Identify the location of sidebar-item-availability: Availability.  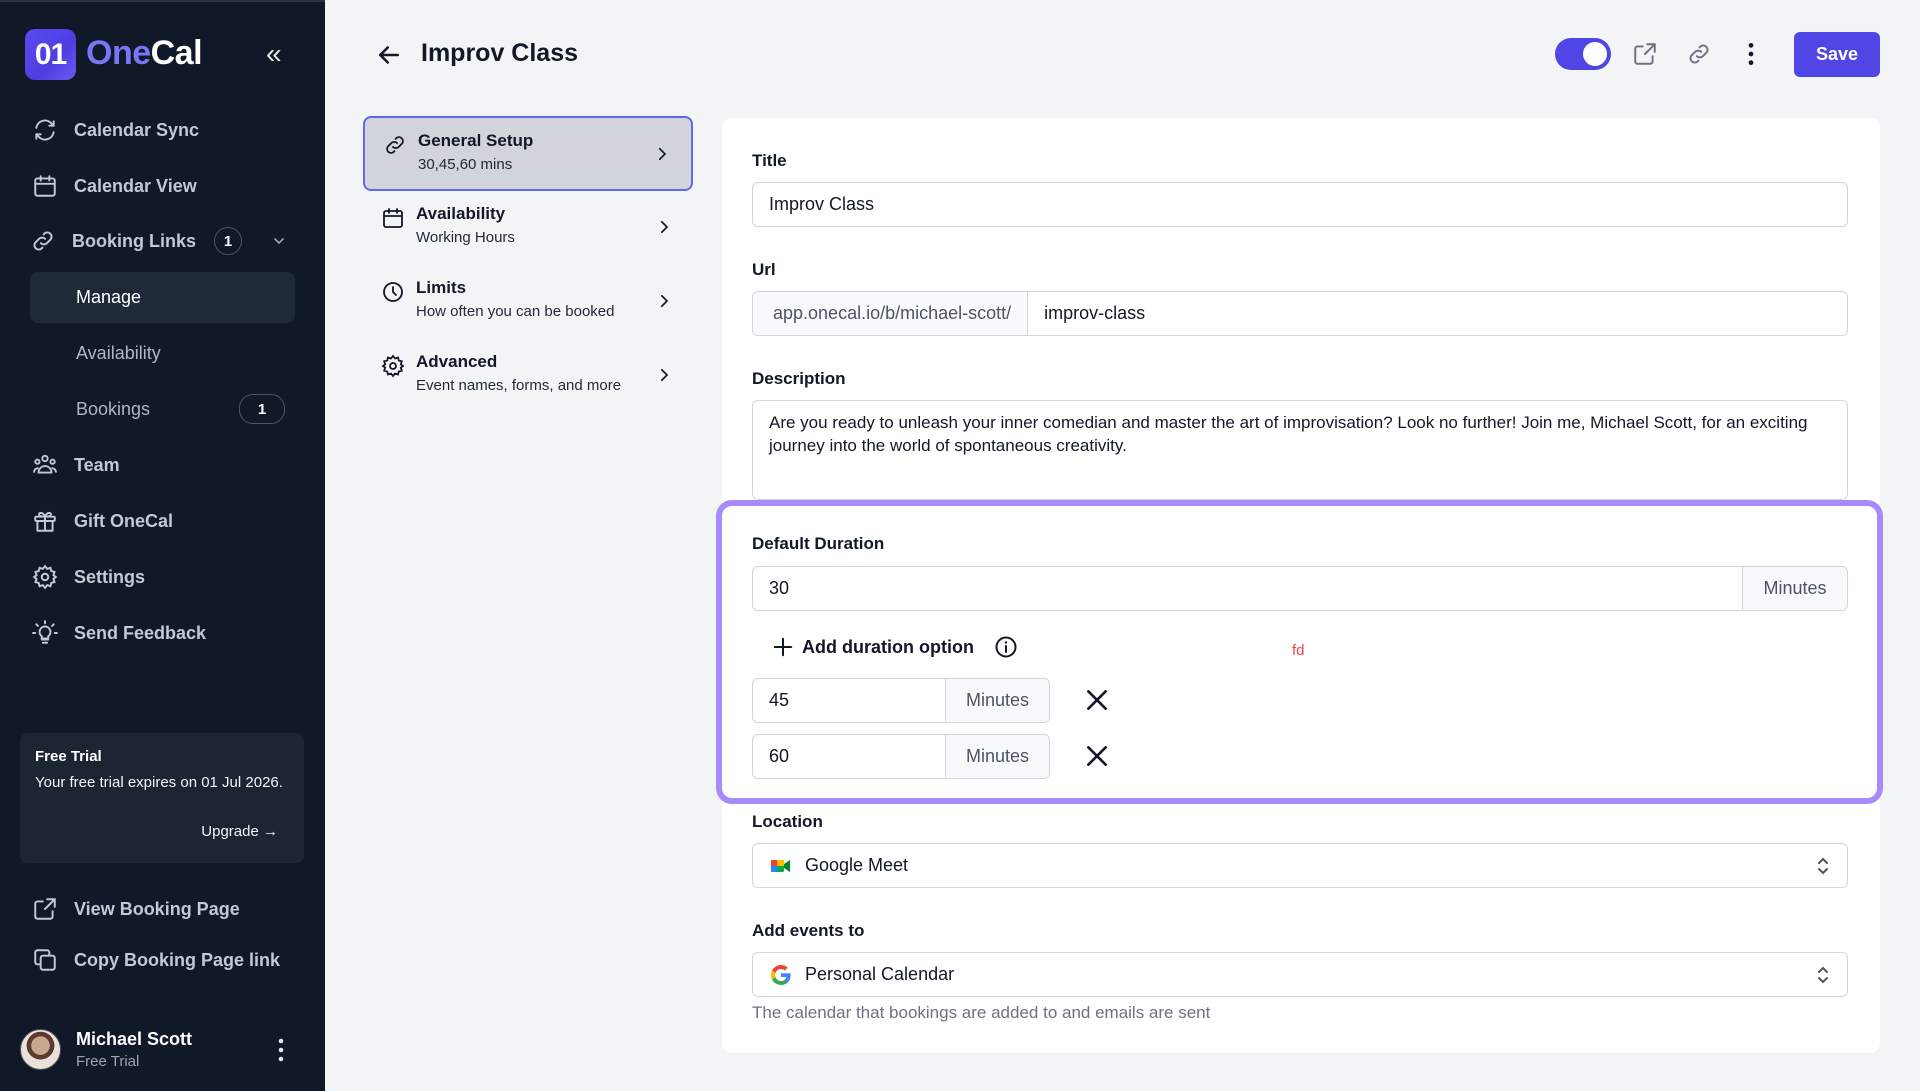
(162, 353).